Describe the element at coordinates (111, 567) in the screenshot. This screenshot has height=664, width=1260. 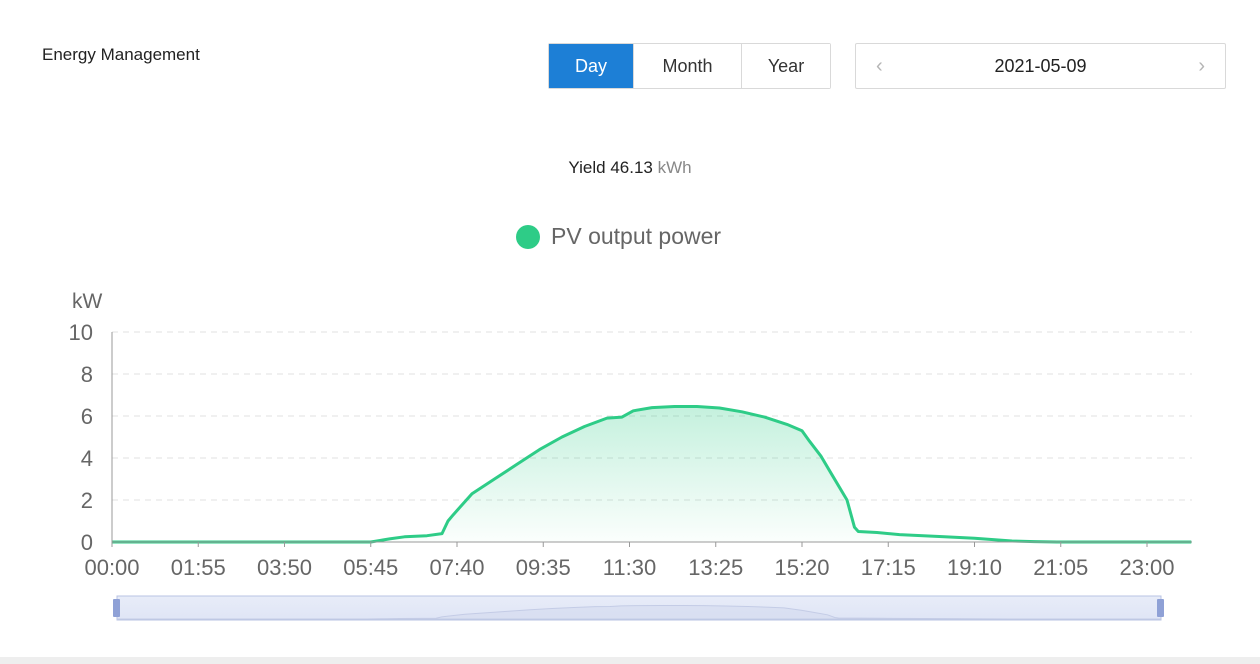
I see `x-tick-label: 00:00` at that location.